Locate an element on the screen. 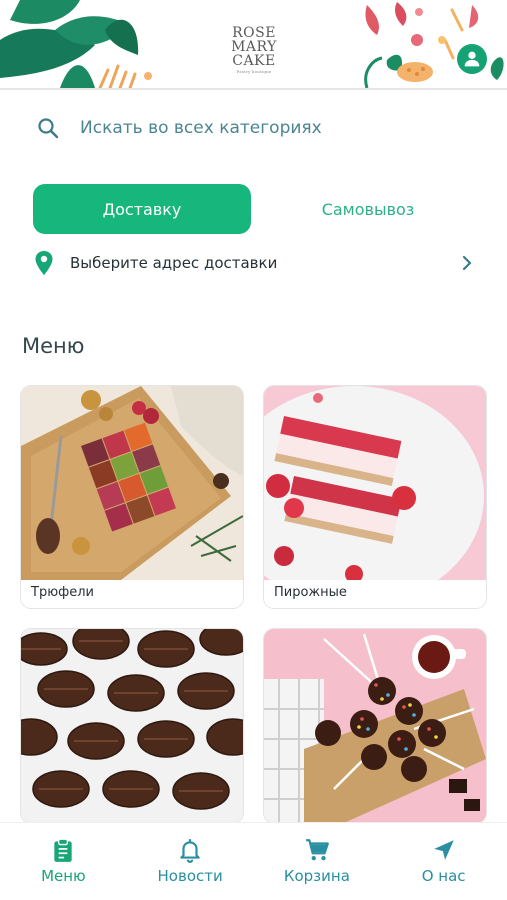  bottom-navigation: Меню Новости Корзина О нас is located at coordinates (253, 861).